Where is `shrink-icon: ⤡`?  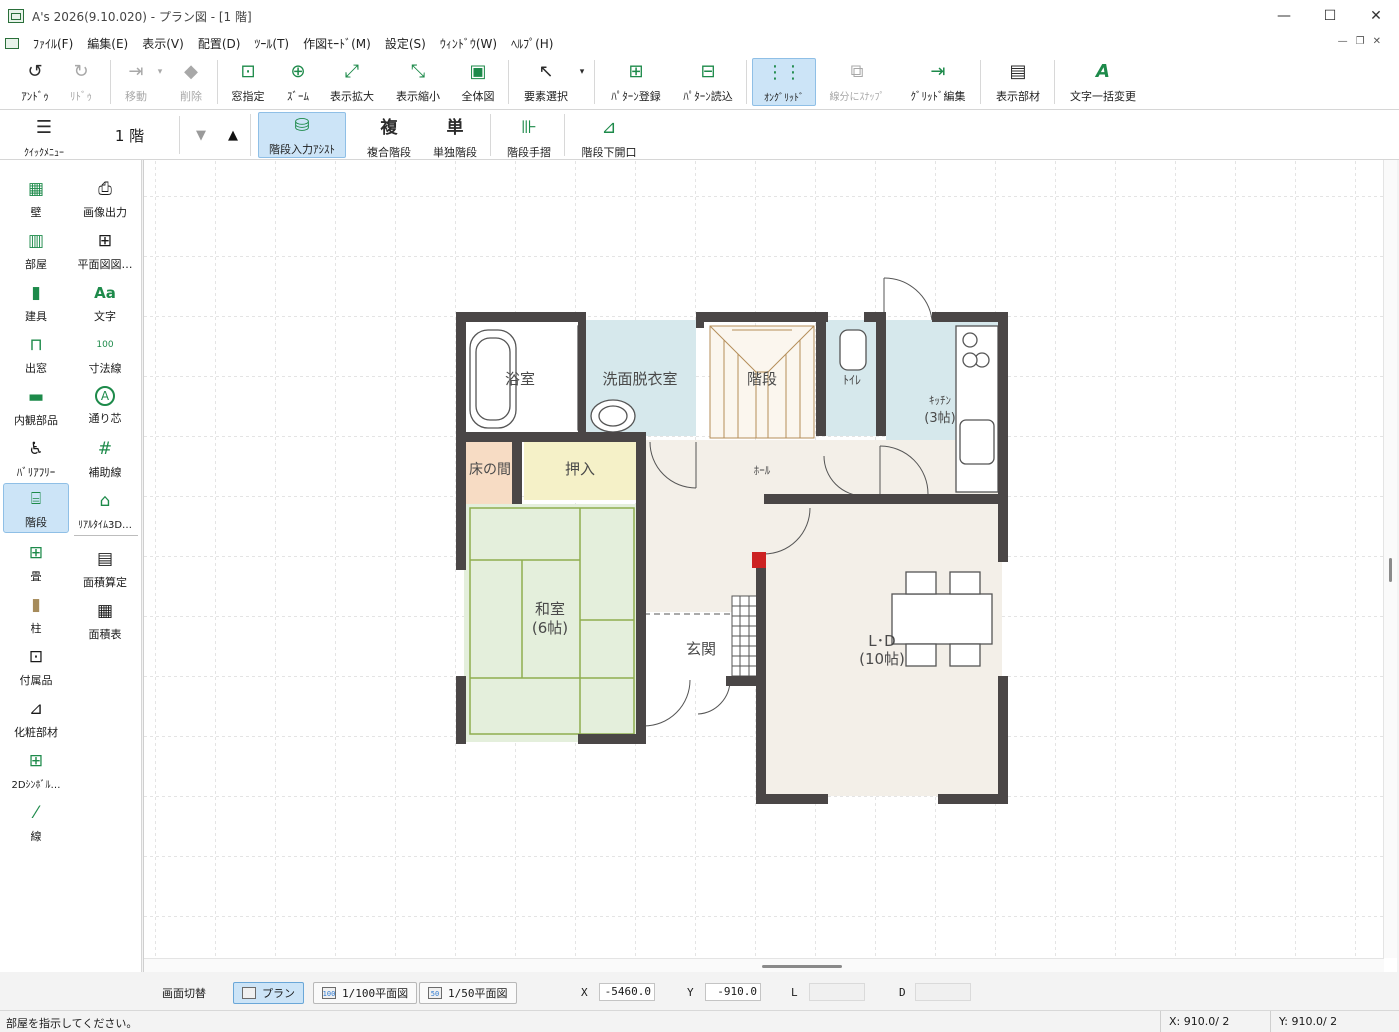
shrink-icon: ⤡ is located at coordinates (418, 71).